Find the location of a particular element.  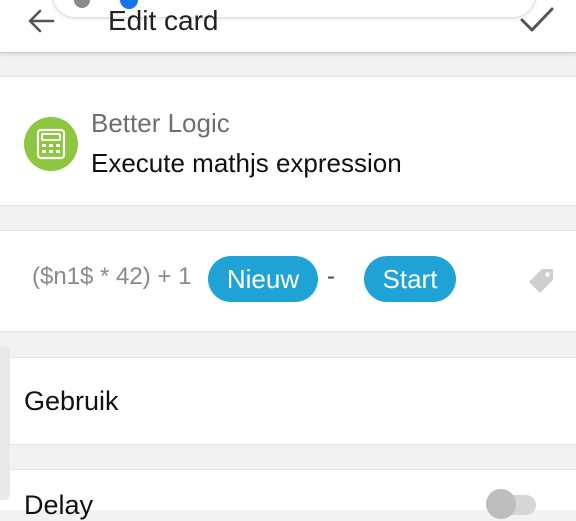

checkmark-icon is located at coordinates (537, 19).